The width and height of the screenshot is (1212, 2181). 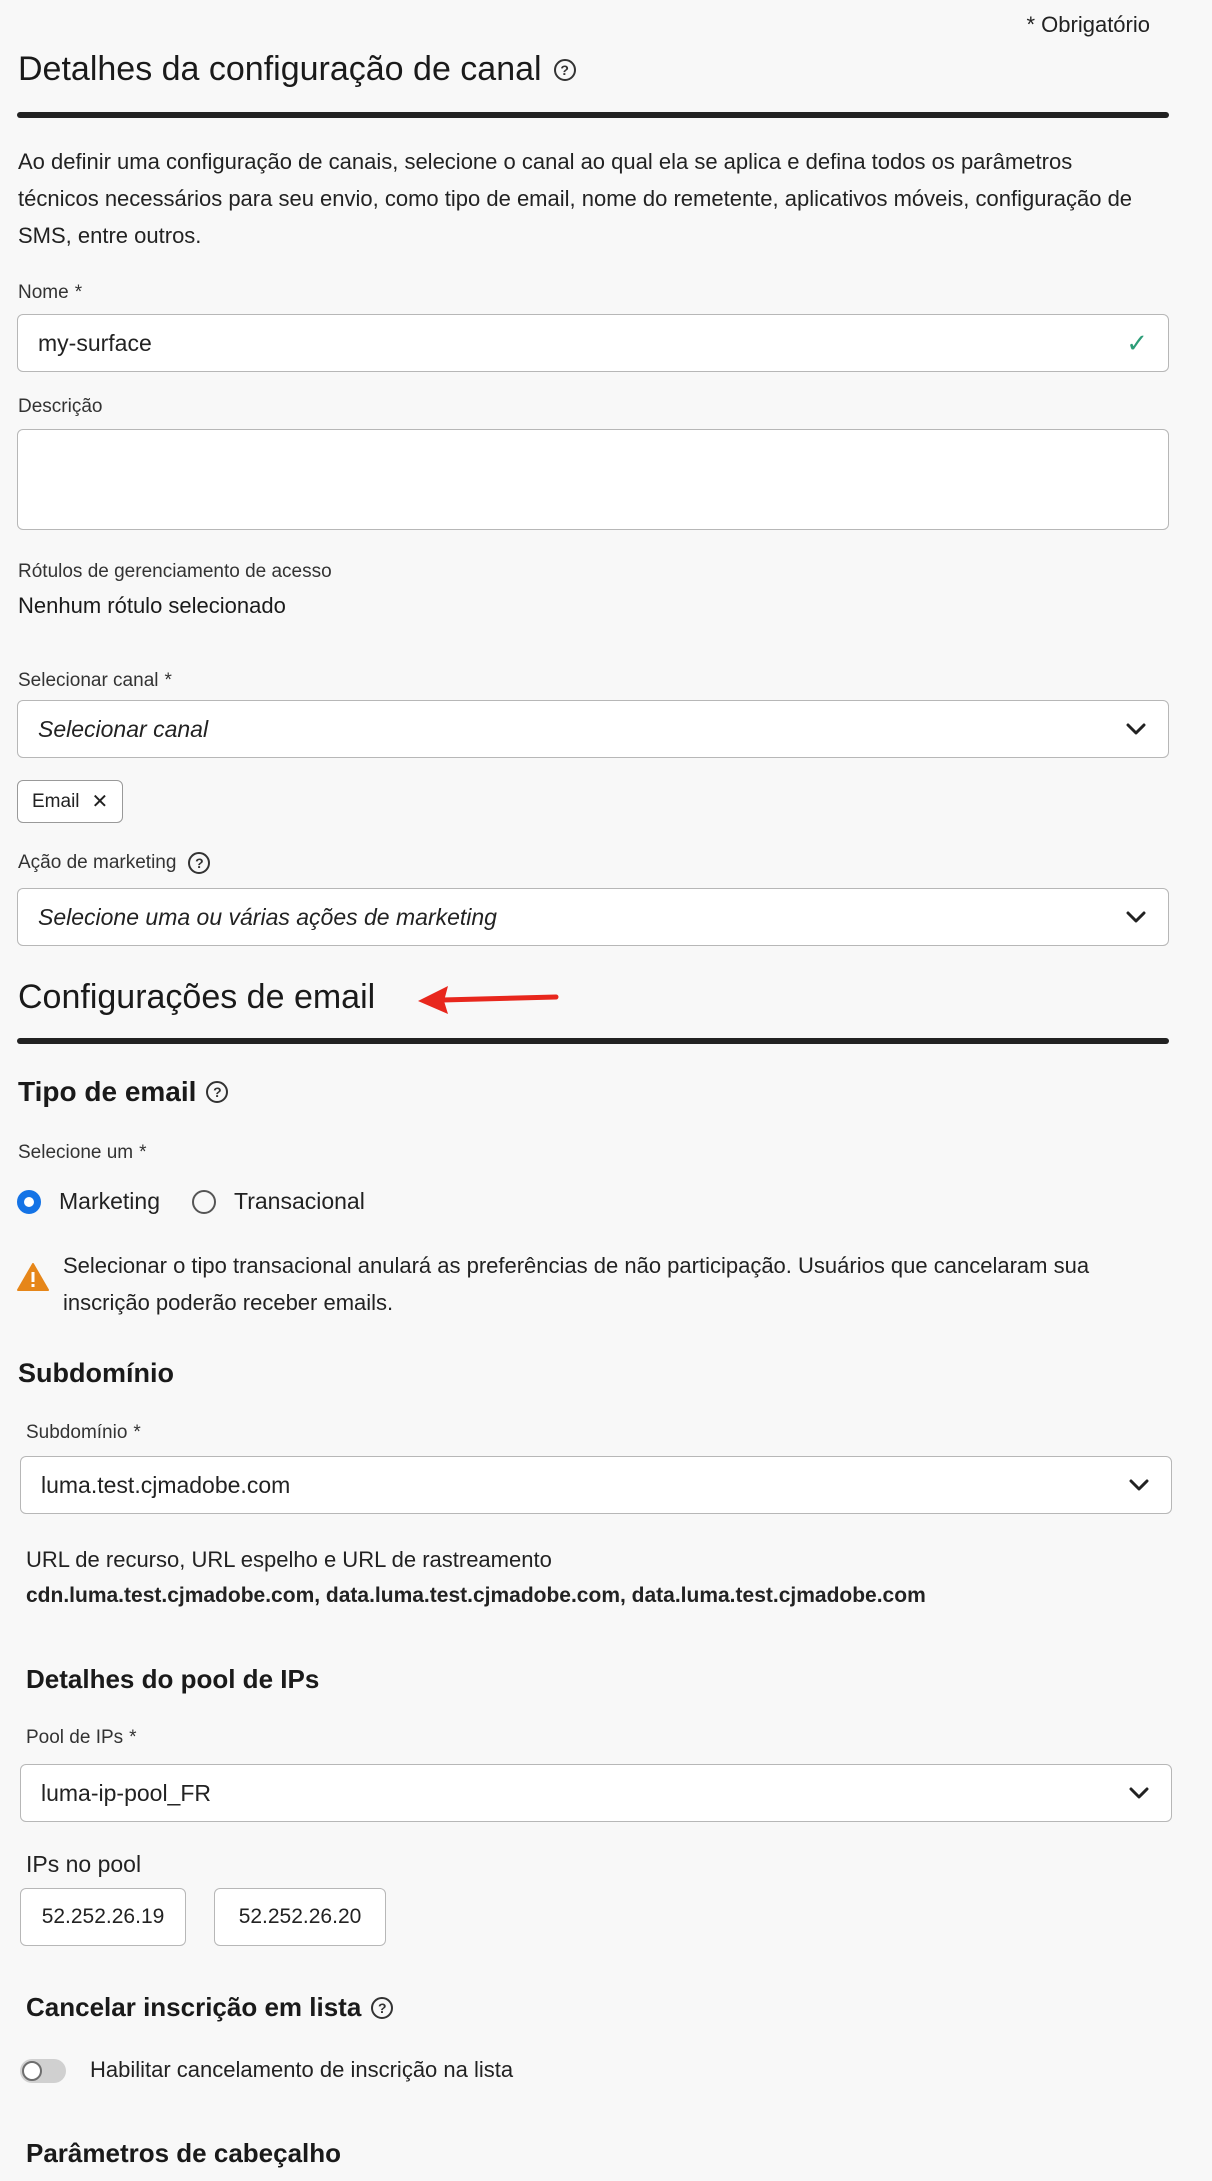 I want to click on description-label: Descrição, so click(x=60, y=406).